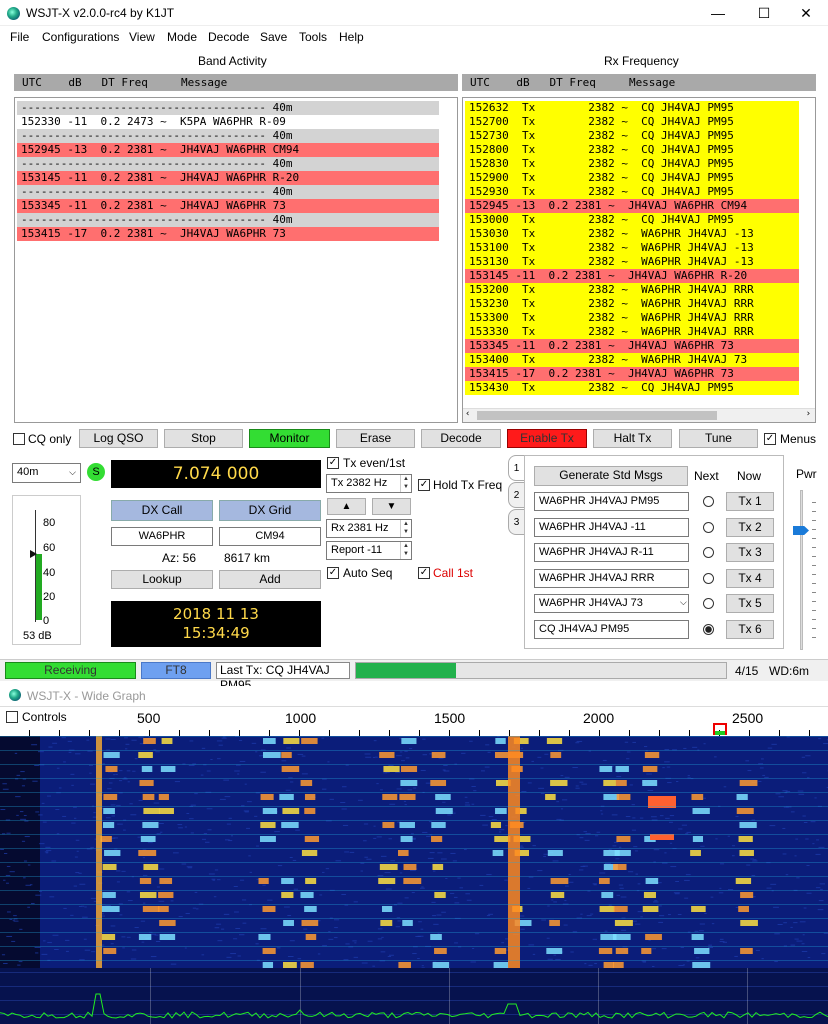 This screenshot has width=828, height=1024. Describe the element at coordinates (270, 579) in the screenshot. I see `add-button: Add` at that location.